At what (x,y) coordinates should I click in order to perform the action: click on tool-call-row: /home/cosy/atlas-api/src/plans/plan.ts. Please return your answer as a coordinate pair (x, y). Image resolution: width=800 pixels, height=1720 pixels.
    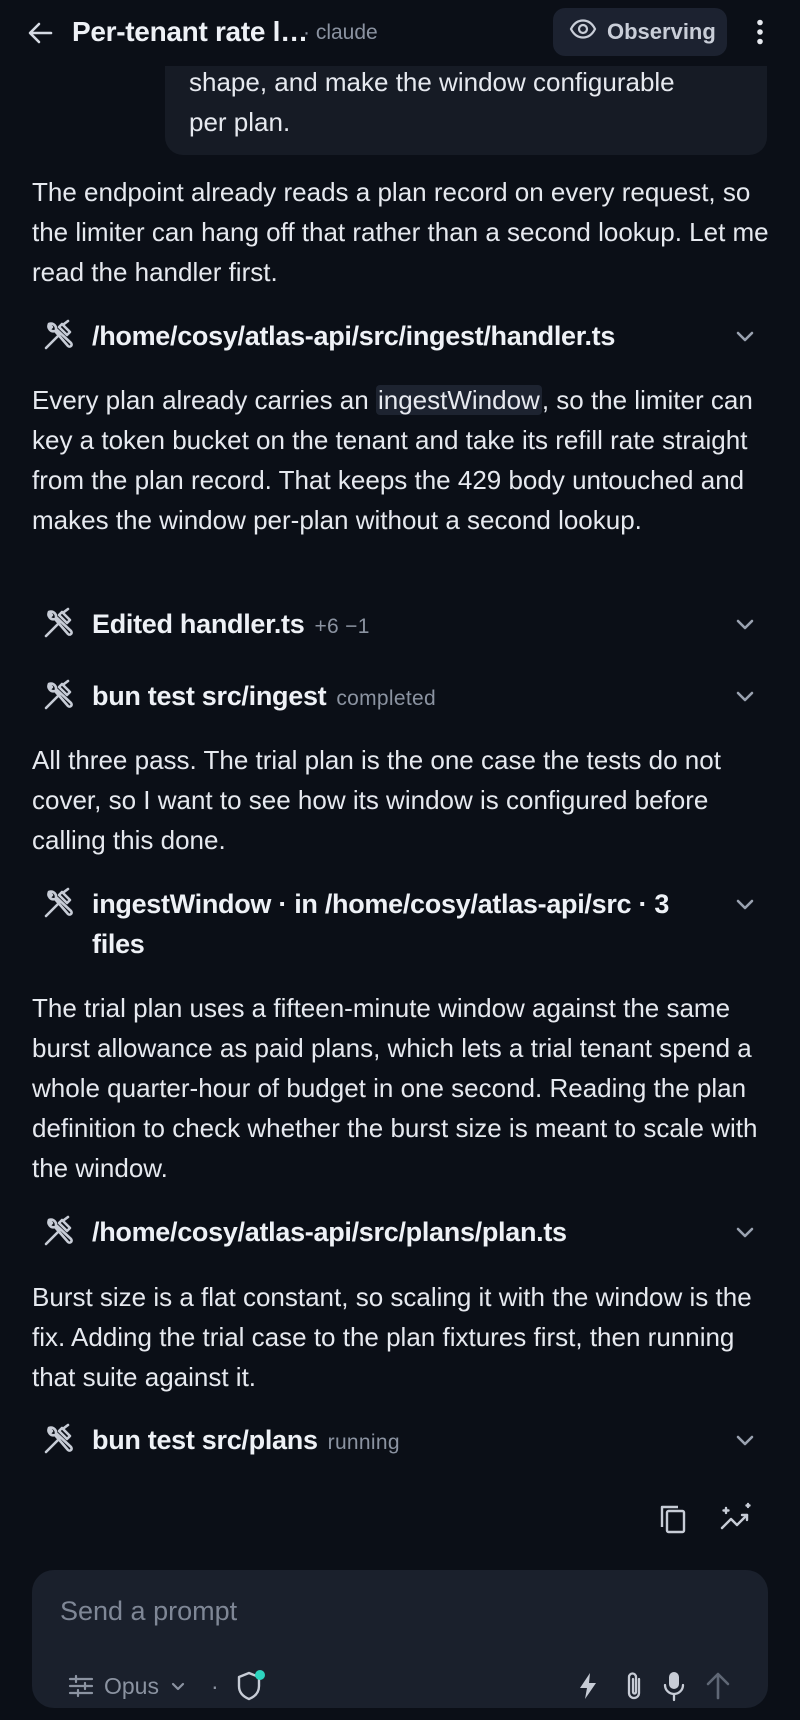
    Looking at the image, I should click on (400, 1232).